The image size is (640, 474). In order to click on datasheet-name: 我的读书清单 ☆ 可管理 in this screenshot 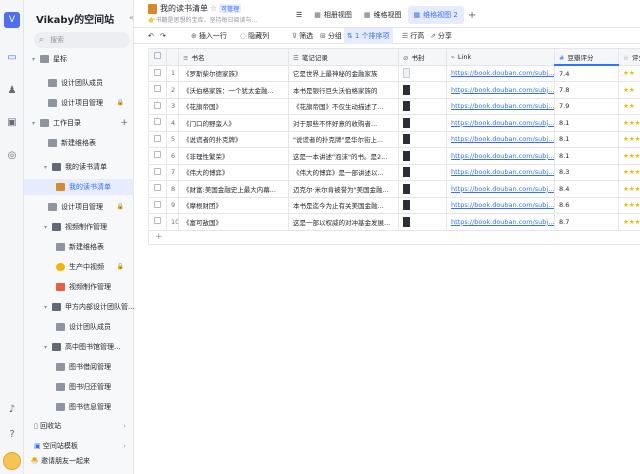, I will do `click(201, 8)`.